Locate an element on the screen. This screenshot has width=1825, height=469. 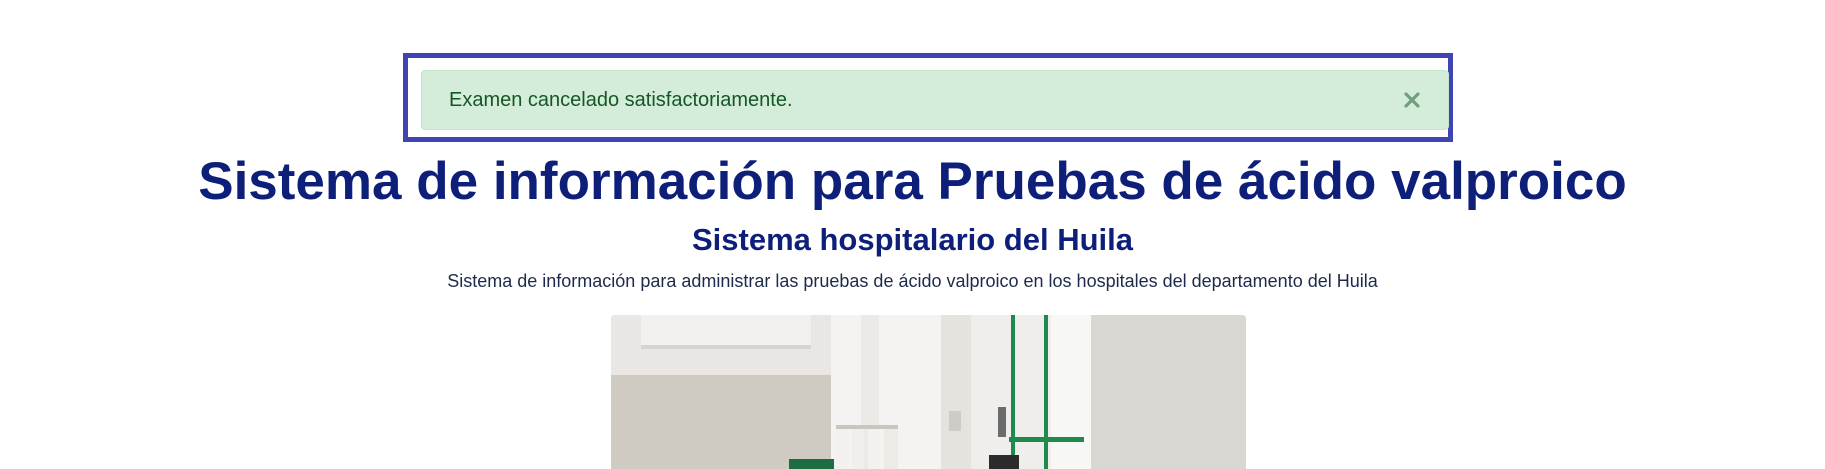
page-subtitle: Sistema hospitalario del Huila is located at coordinates (912, 239).